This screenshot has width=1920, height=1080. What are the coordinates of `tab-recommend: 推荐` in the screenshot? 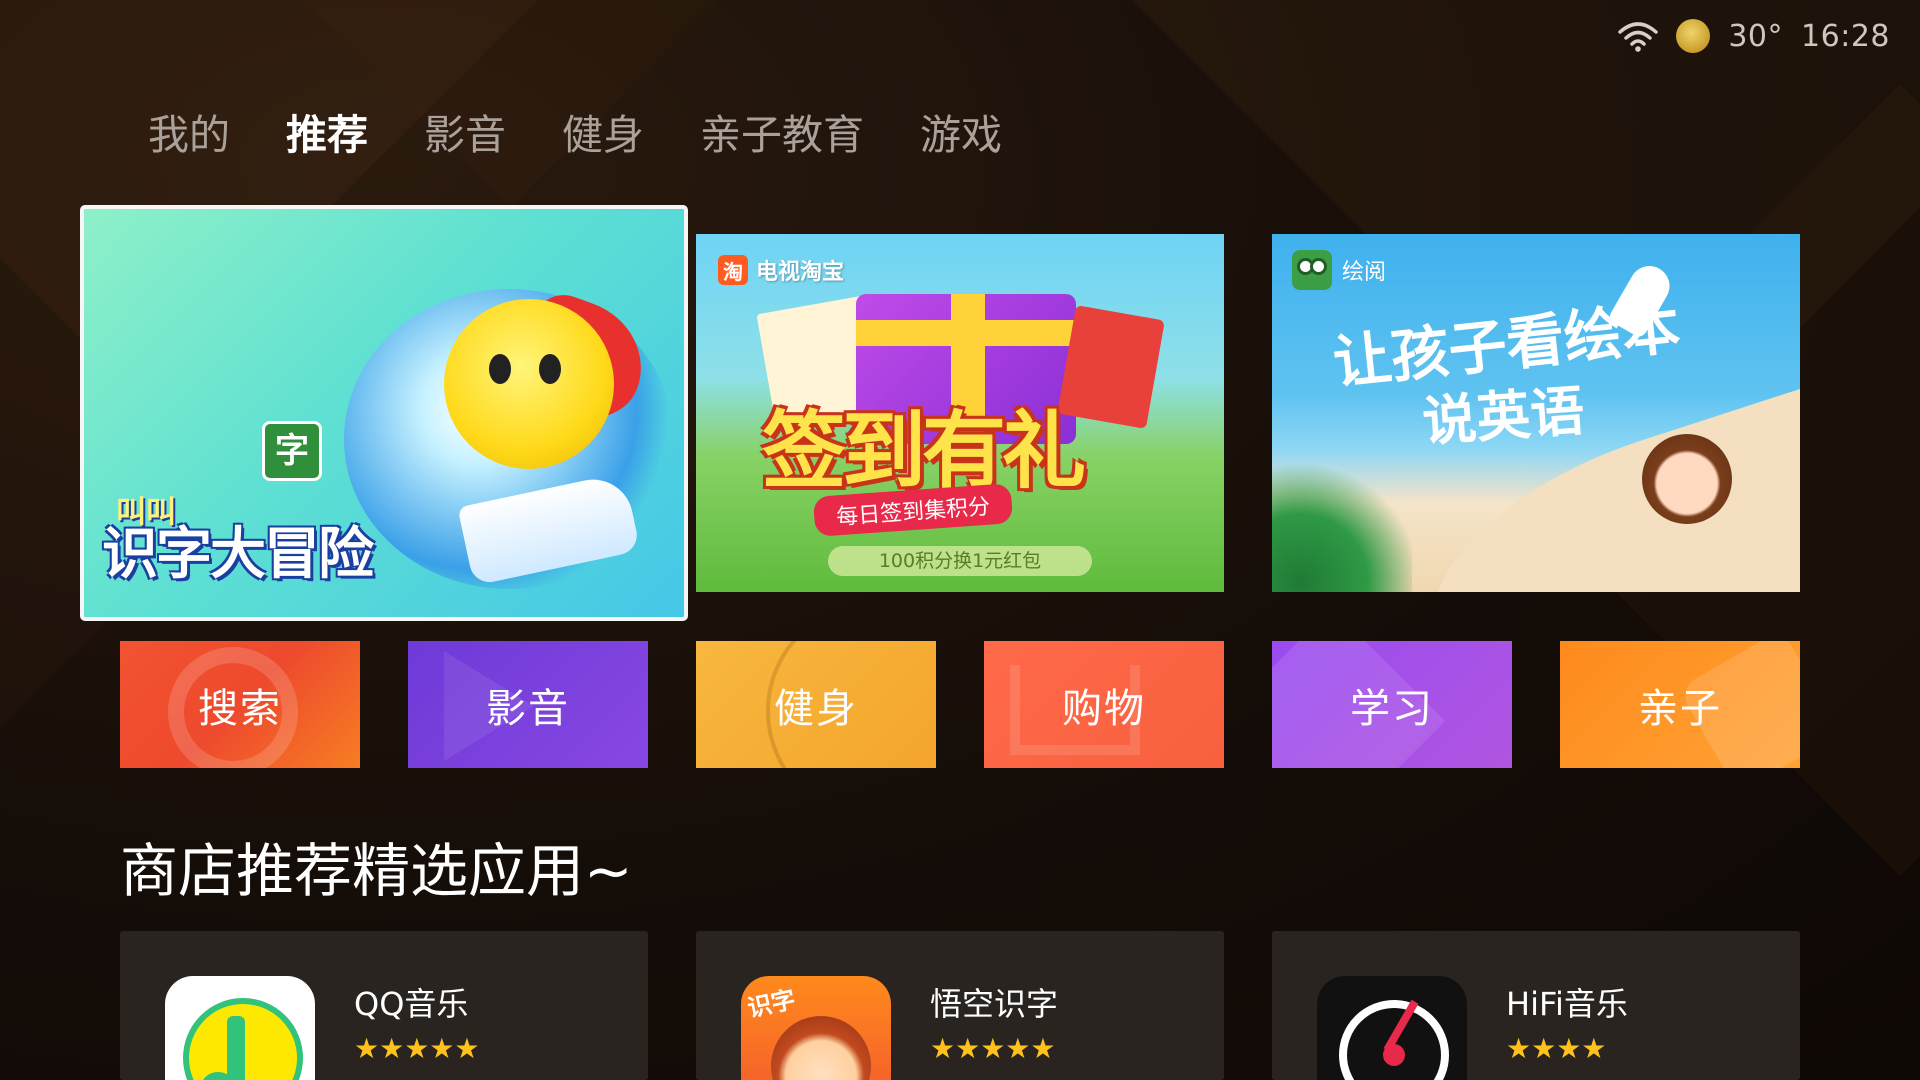 It's located at (327, 135).